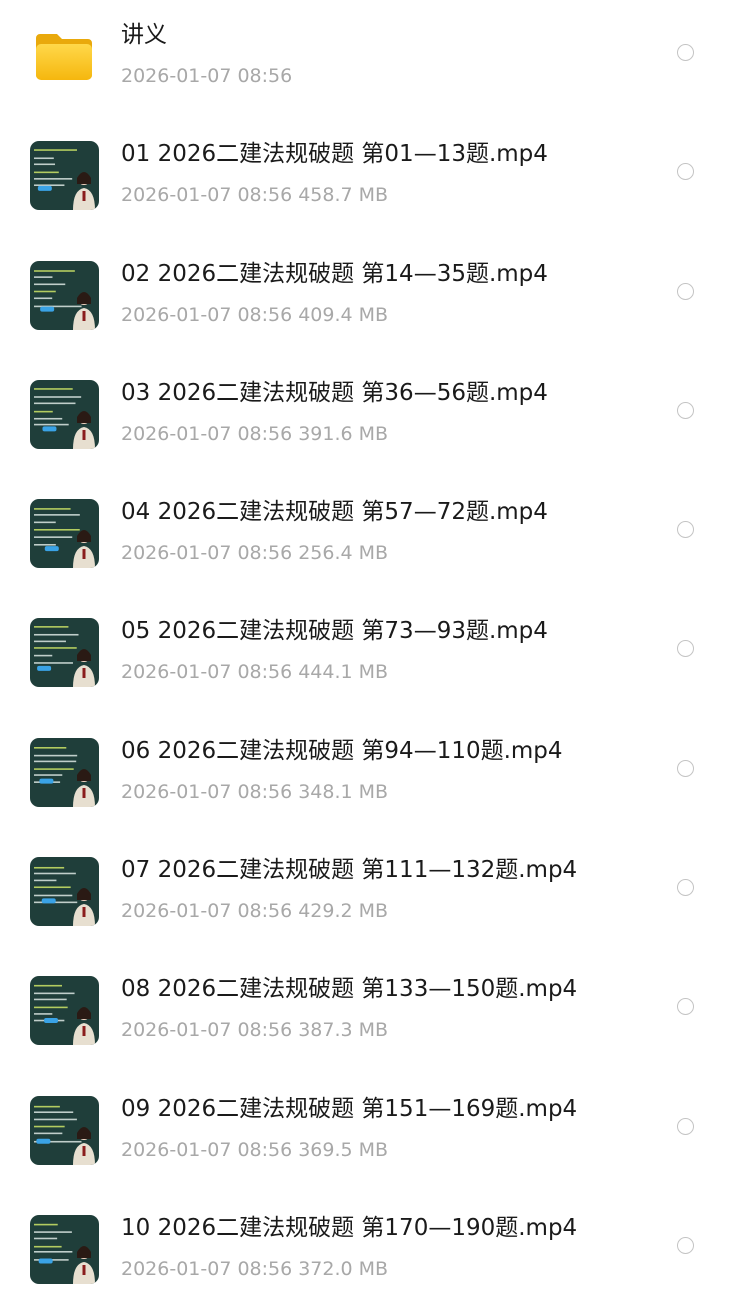 This screenshot has width=733, height=1312. I want to click on file-name: 06 2026二建法规破题 第94—110题.mp4, so click(342, 750).